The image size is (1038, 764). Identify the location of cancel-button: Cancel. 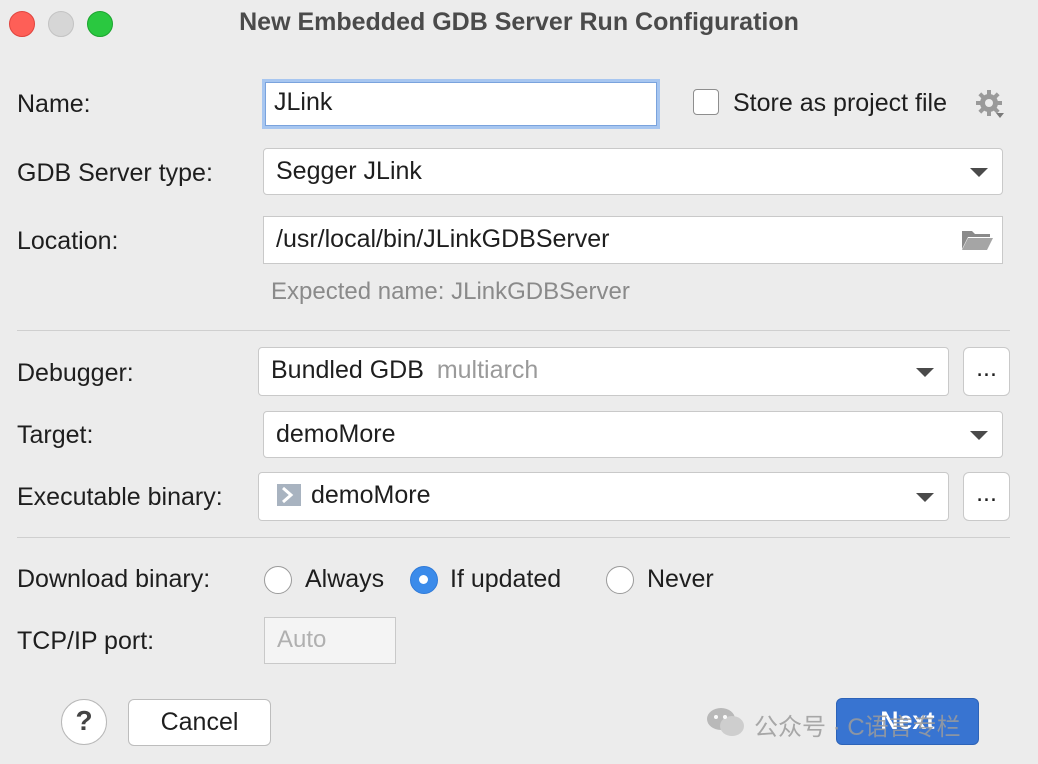
(199, 722).